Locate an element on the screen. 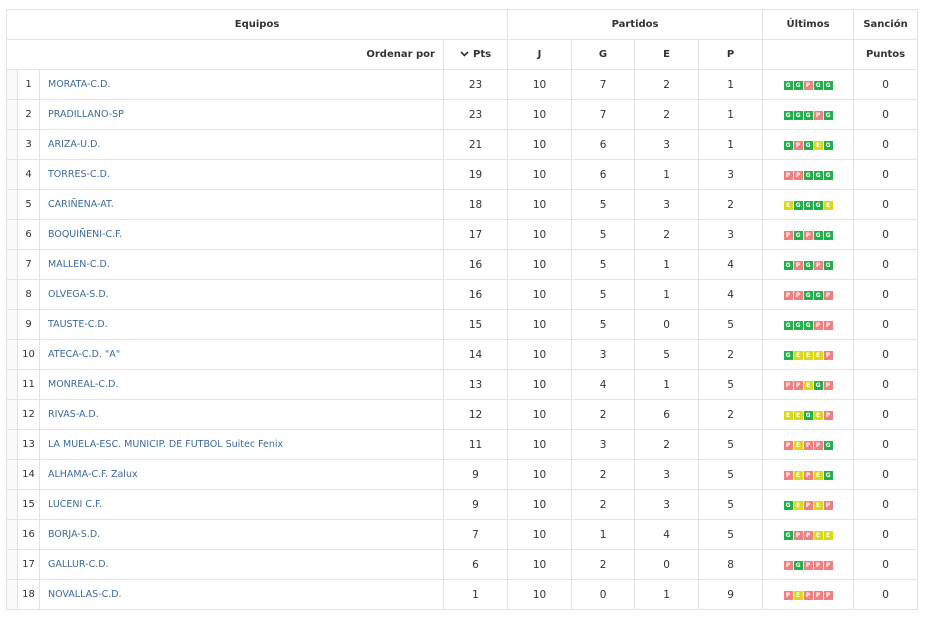  table-row: 15 LUCENI C.F. 9 10 2 3 5 G E P E P 0 is located at coordinates (462, 504).